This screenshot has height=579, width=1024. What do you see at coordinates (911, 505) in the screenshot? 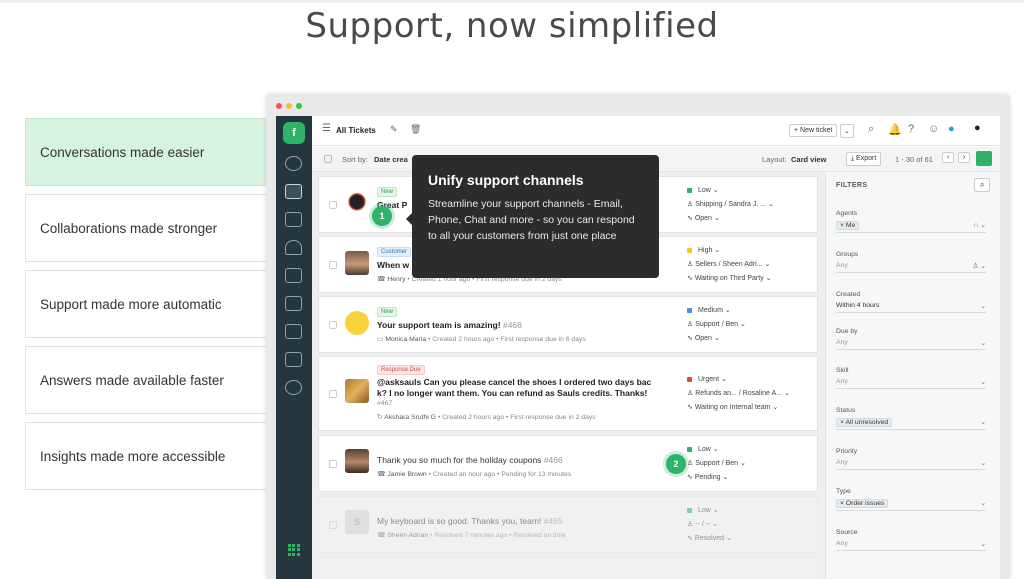
I see `type-filter: × Order issues ⌄` at bounding box center [911, 505].